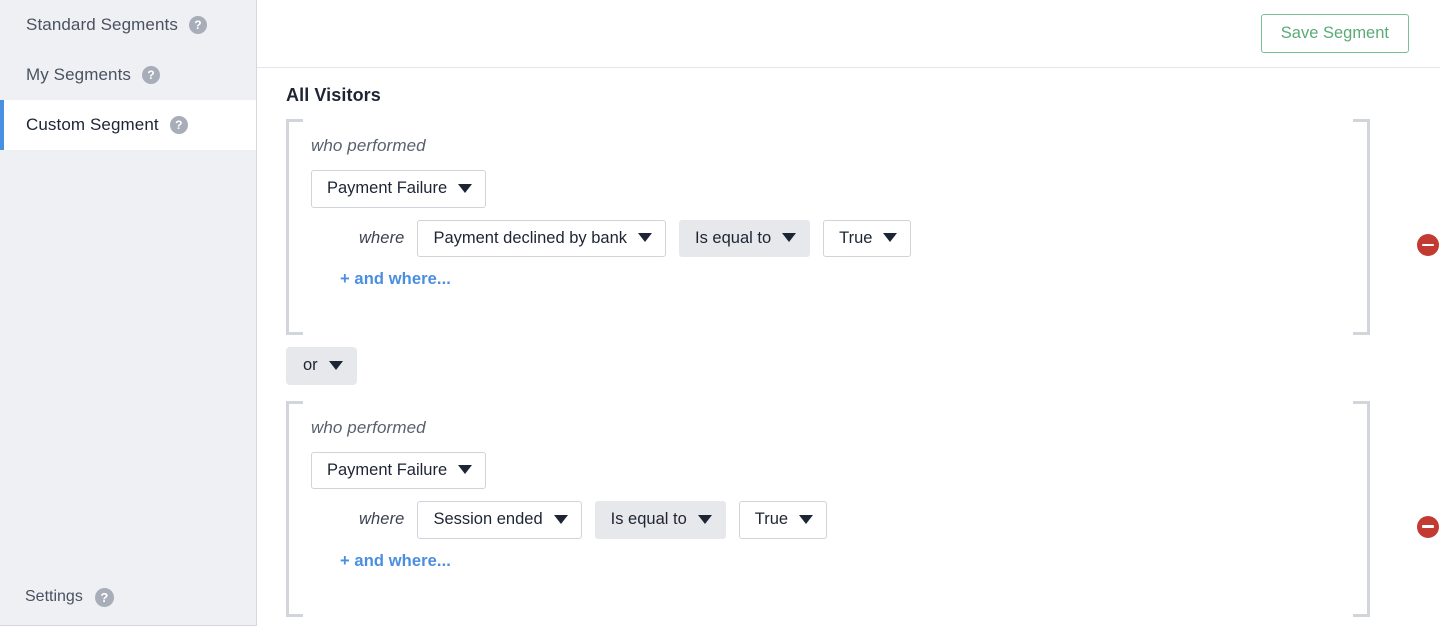  What do you see at coordinates (102, 24) in the screenshot?
I see `sidebar-item-label: Standard Segments` at bounding box center [102, 24].